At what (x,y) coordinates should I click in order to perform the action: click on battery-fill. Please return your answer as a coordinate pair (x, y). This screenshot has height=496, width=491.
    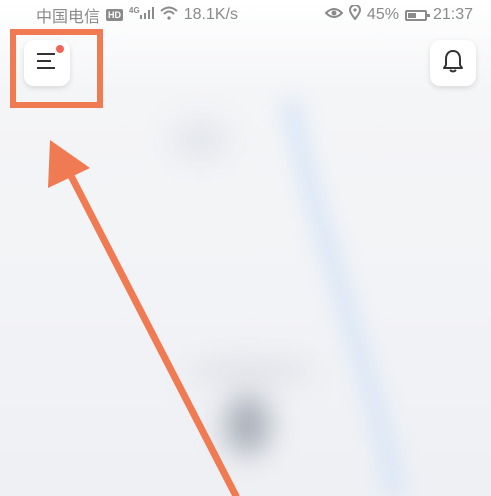
    Looking at the image, I should click on (412, 15).